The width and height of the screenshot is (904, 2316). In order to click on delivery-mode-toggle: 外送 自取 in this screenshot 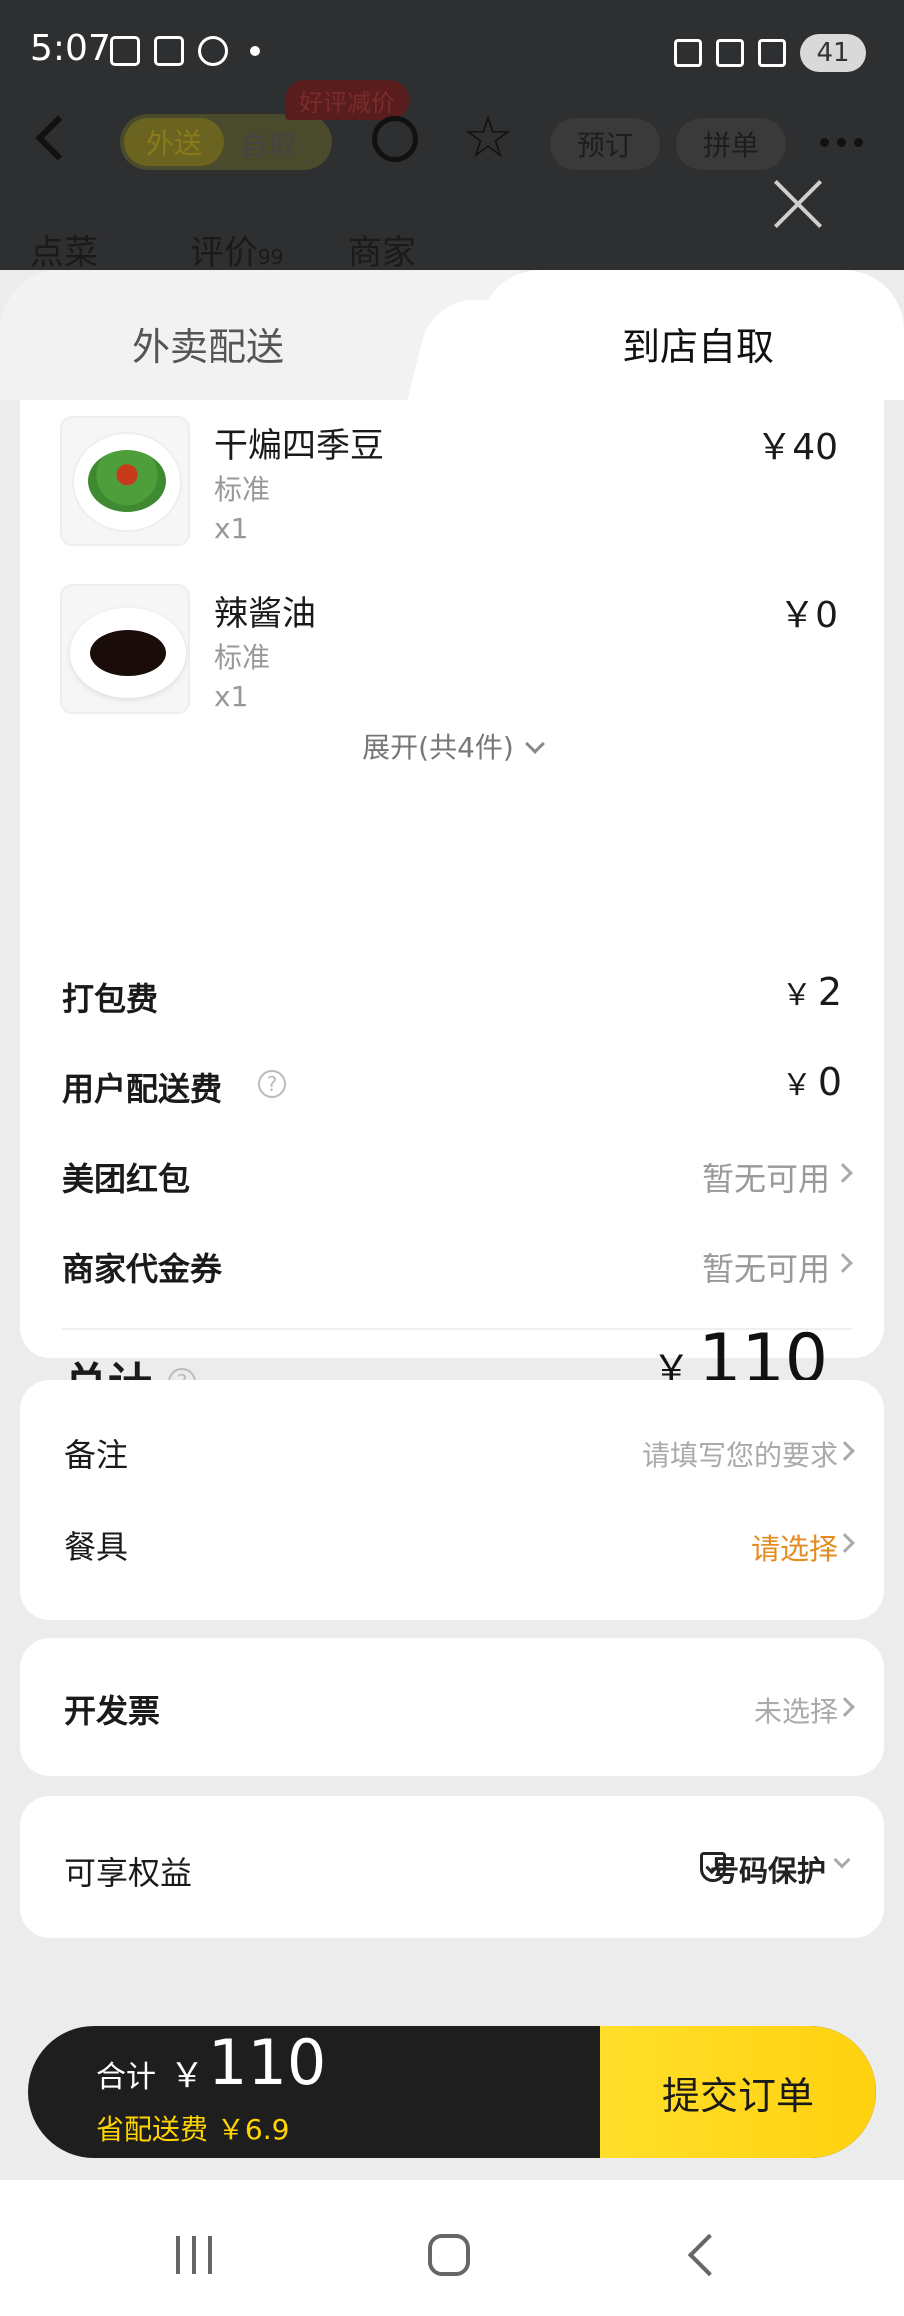, I will do `click(226, 142)`.